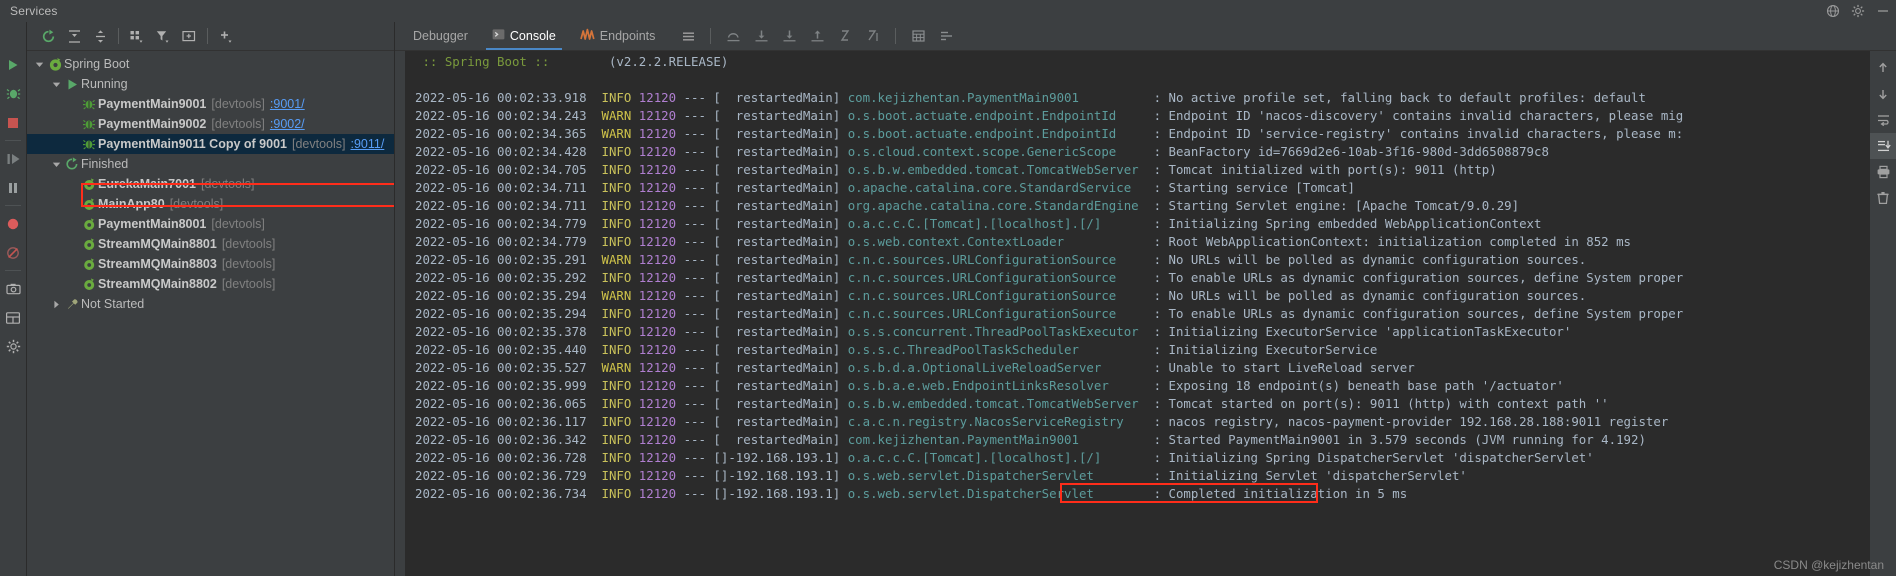 Image resolution: width=1896 pixels, height=576 pixels. Describe the element at coordinates (210, 164) in the screenshot. I see `tree-row-finished: Finished` at that location.